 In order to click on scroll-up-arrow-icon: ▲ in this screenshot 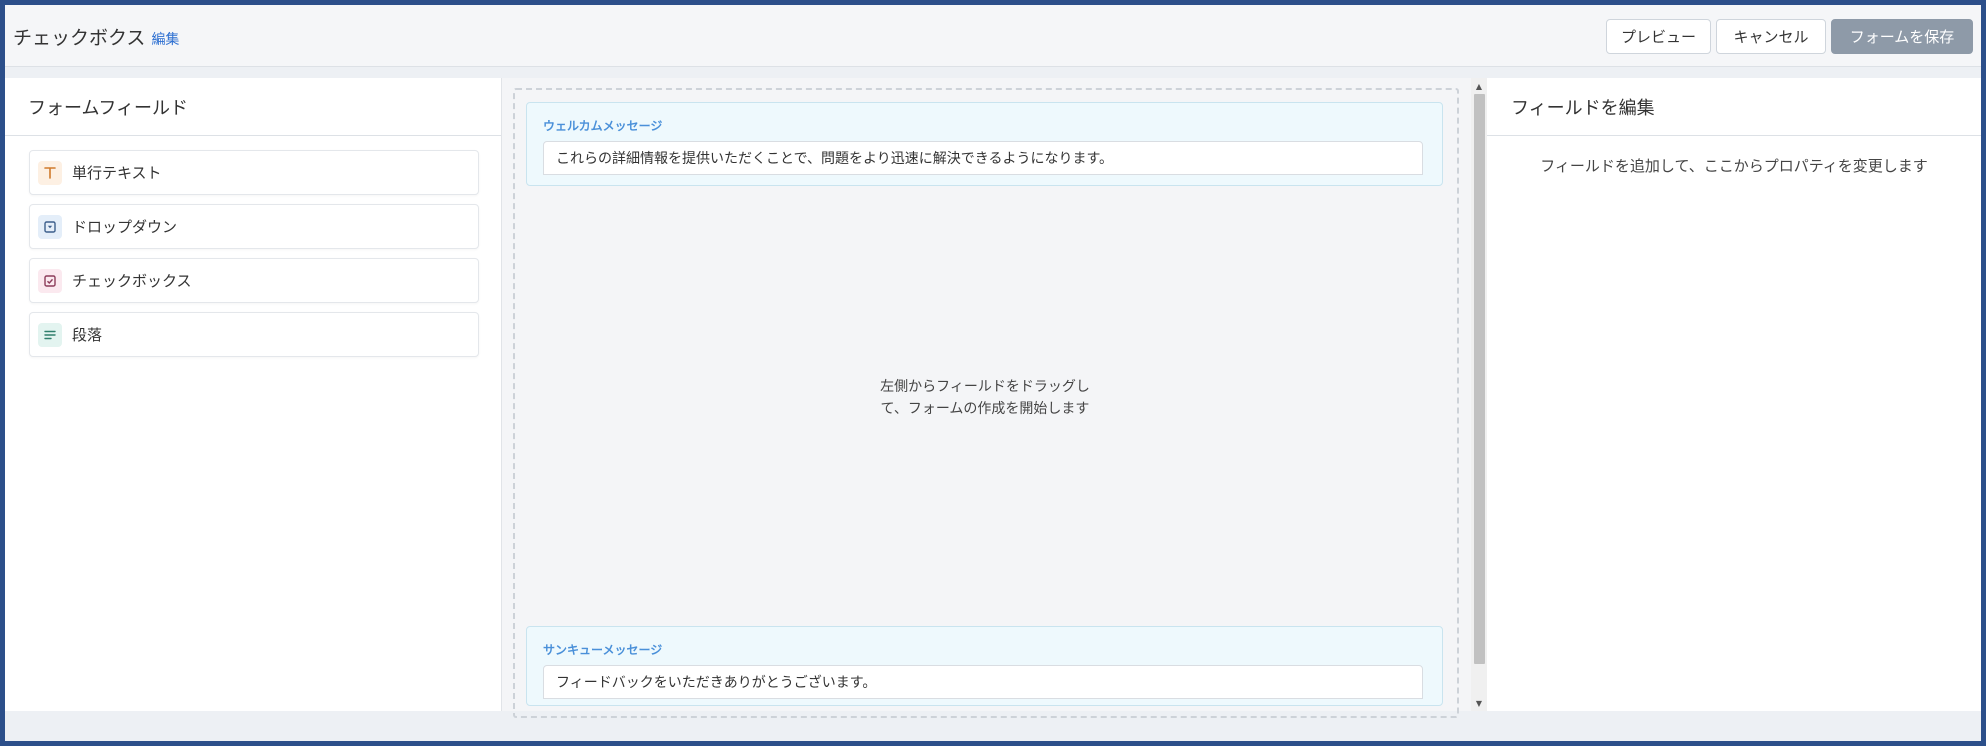, I will do `click(1479, 86)`.